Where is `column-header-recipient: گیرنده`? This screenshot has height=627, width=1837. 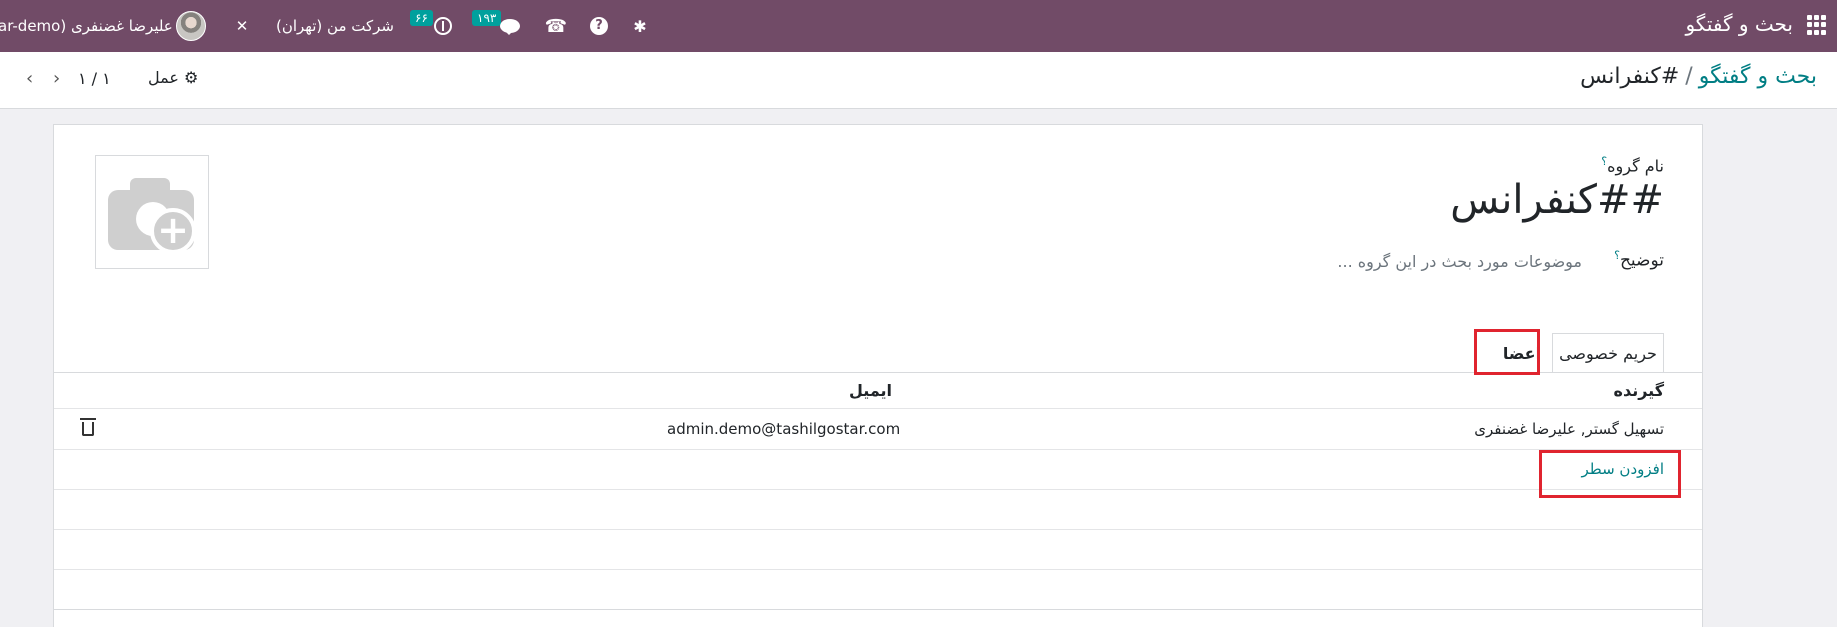
column-header-recipient: گیرنده is located at coordinates (1639, 390).